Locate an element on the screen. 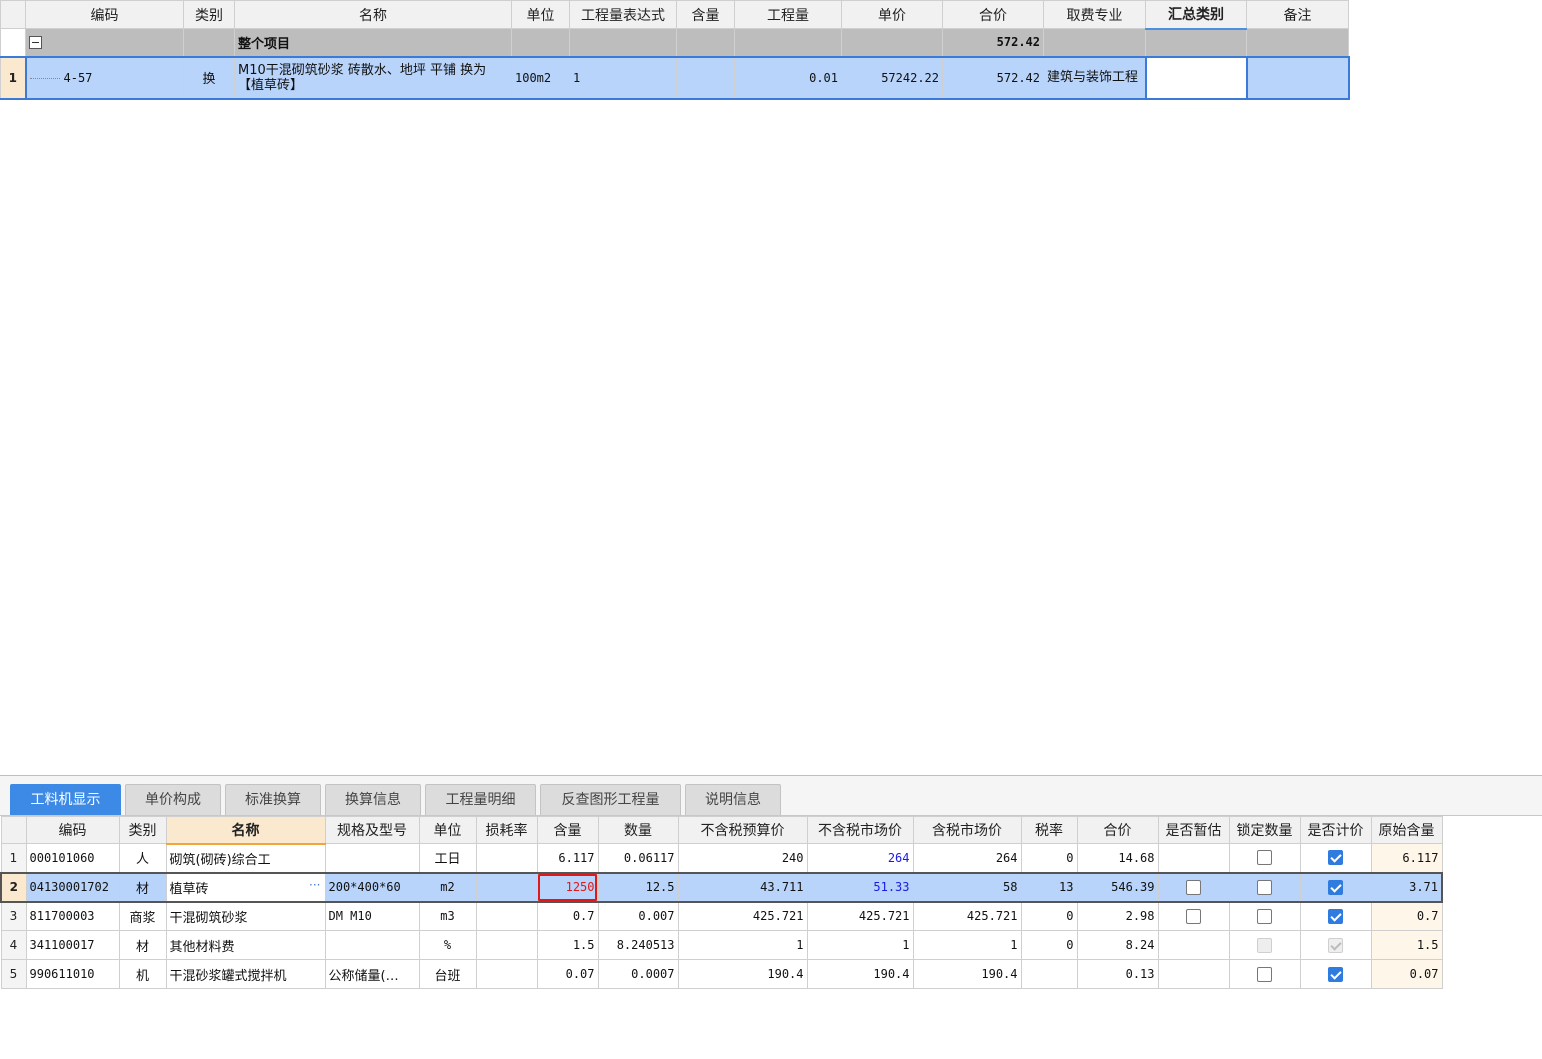  cell-pre-tax-budget-price: 1 is located at coordinates (742, 945).